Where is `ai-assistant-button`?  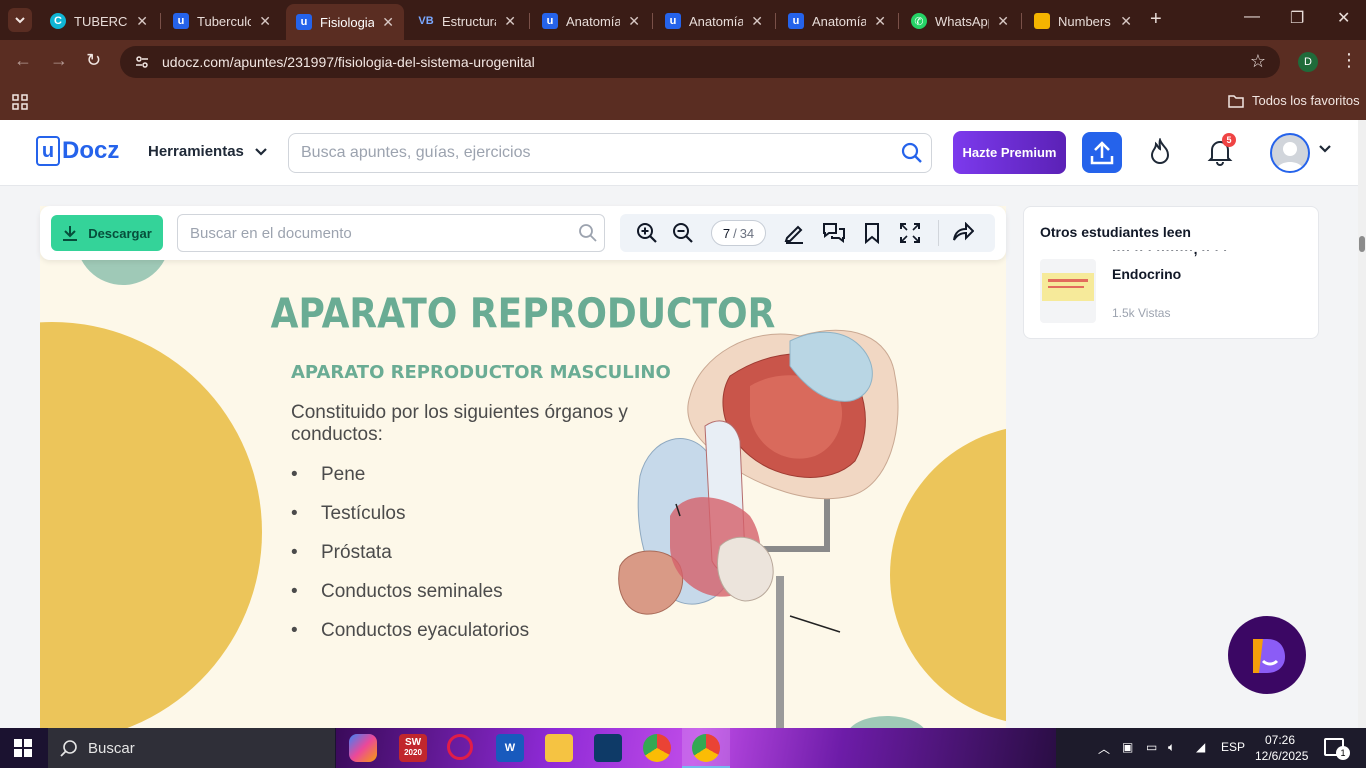
ai-assistant-button is located at coordinates (1267, 655).